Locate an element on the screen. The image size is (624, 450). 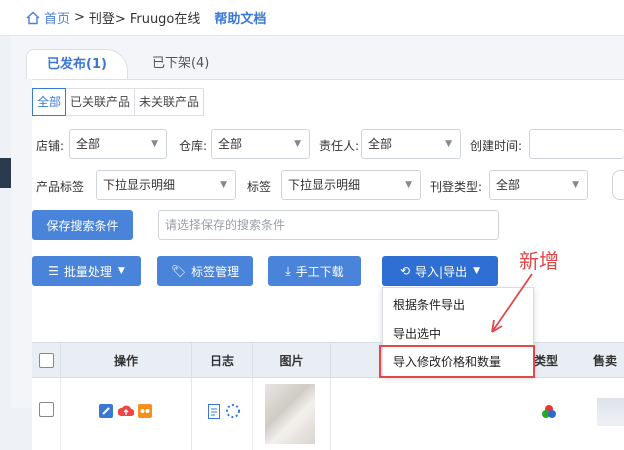
row-log-cell is located at coordinates (222, 414).